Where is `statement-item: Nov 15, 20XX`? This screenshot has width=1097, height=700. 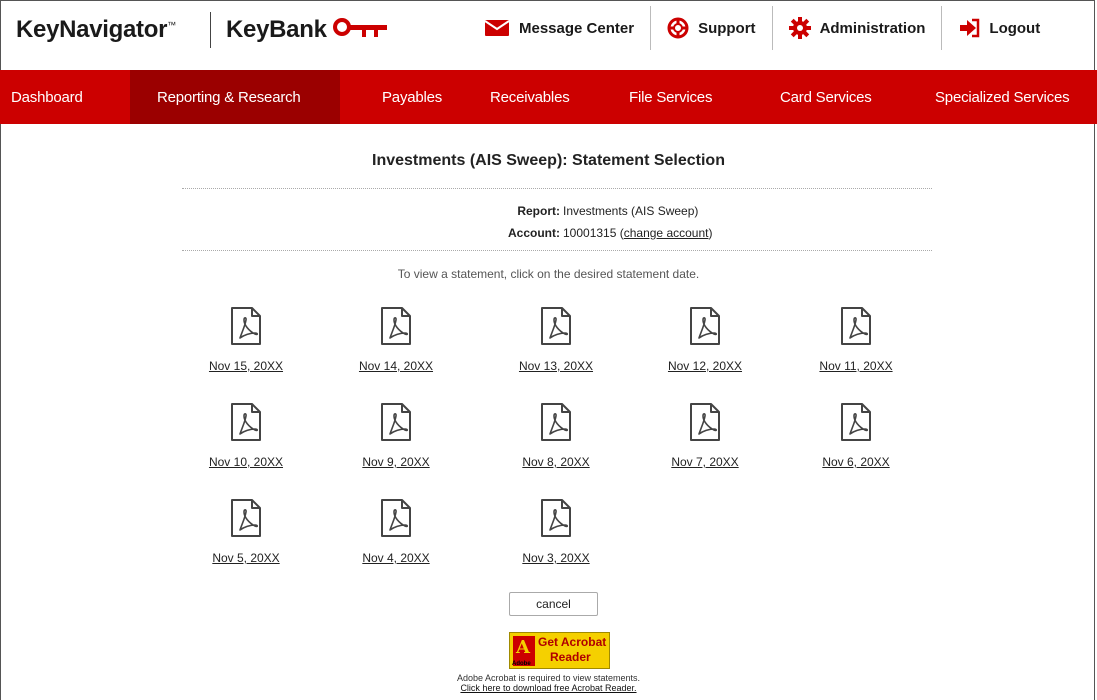 statement-item: Nov 15, 20XX is located at coordinates (246, 339).